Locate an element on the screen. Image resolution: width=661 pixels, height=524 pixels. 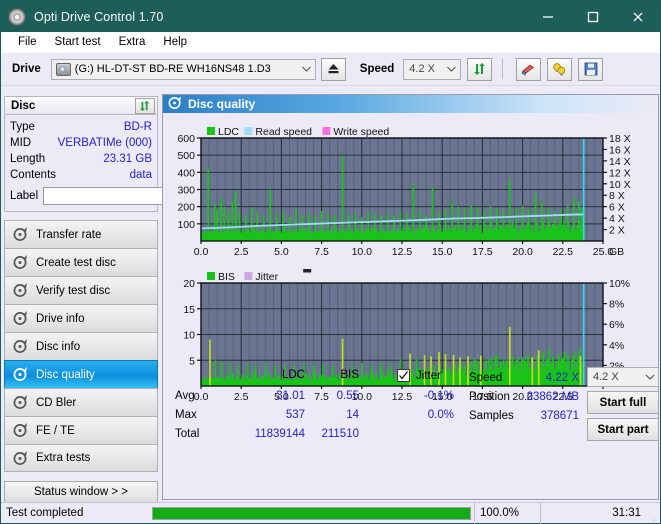
svg-text: 500 is located at coordinates (186, 156).